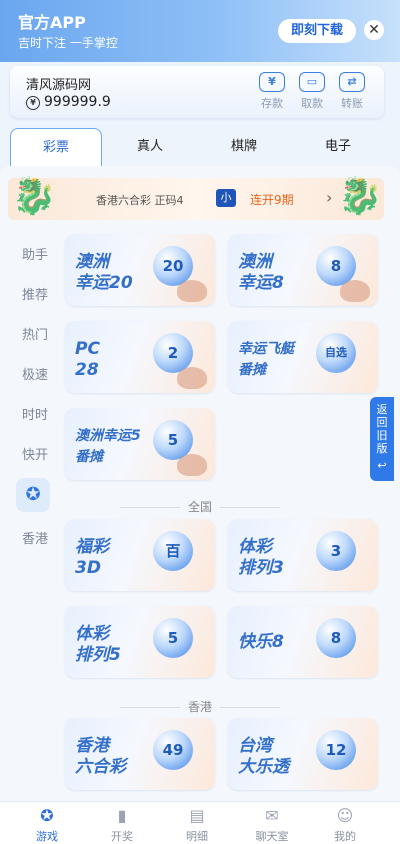  What do you see at coordinates (77, 102) in the screenshot?
I see `account-balance: 999999.9` at bounding box center [77, 102].